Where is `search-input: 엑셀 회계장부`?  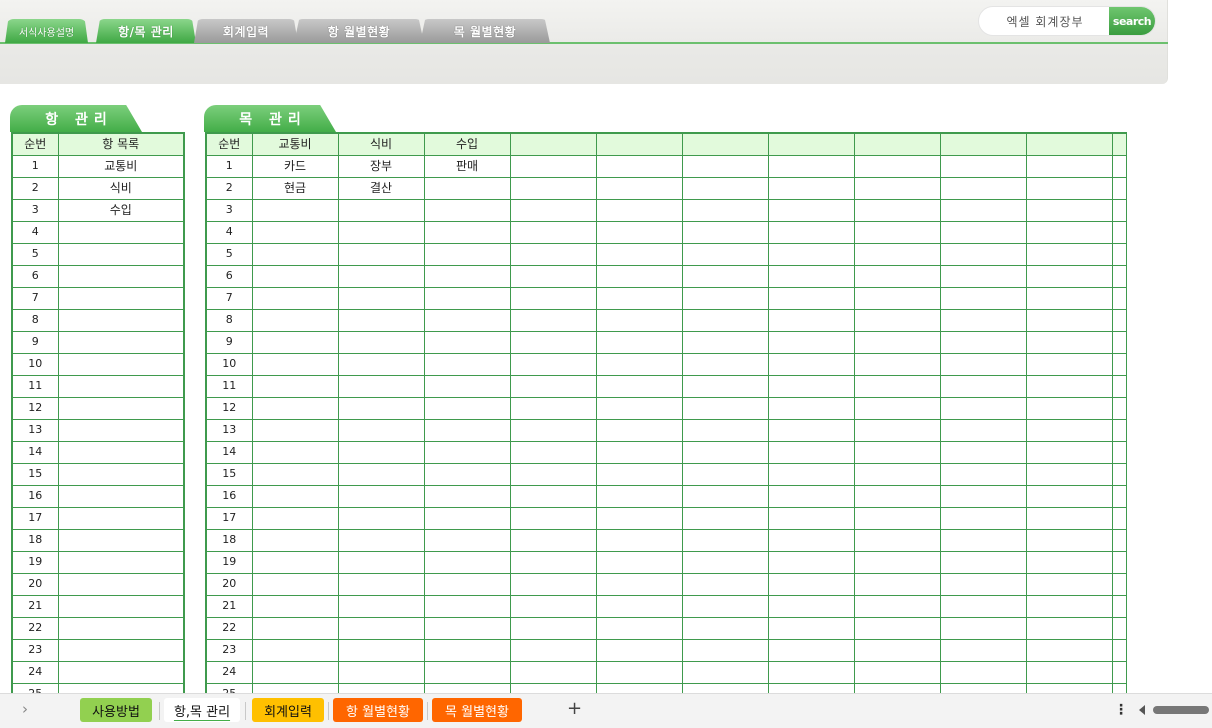 search-input: 엑셀 회계장부 is located at coordinates (1045, 21).